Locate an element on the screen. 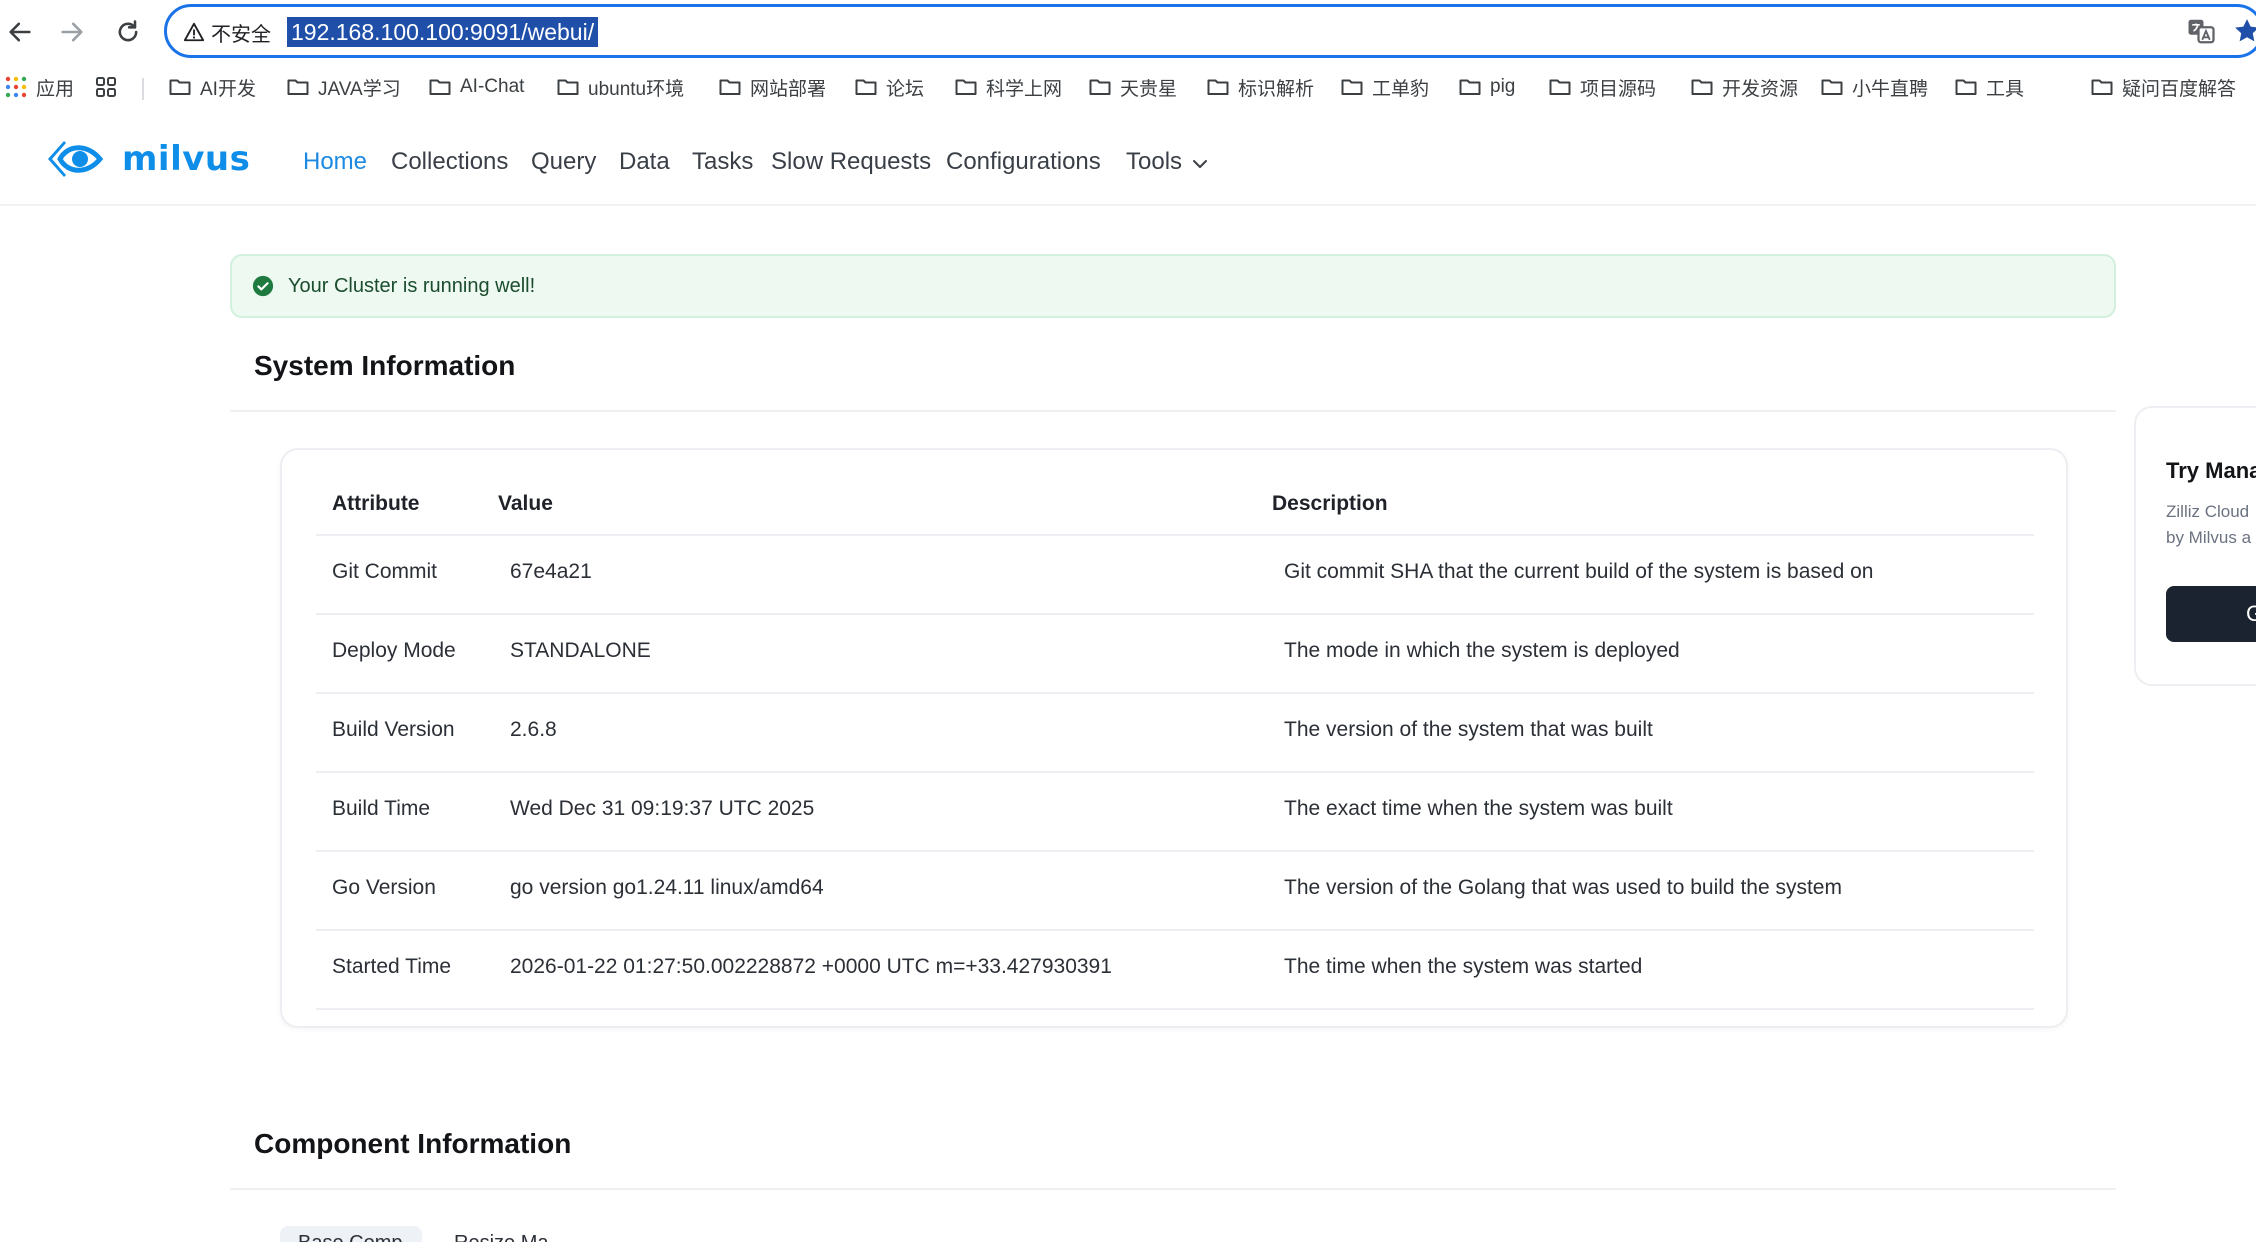  arrow-right-icon is located at coordinates (72, 32).